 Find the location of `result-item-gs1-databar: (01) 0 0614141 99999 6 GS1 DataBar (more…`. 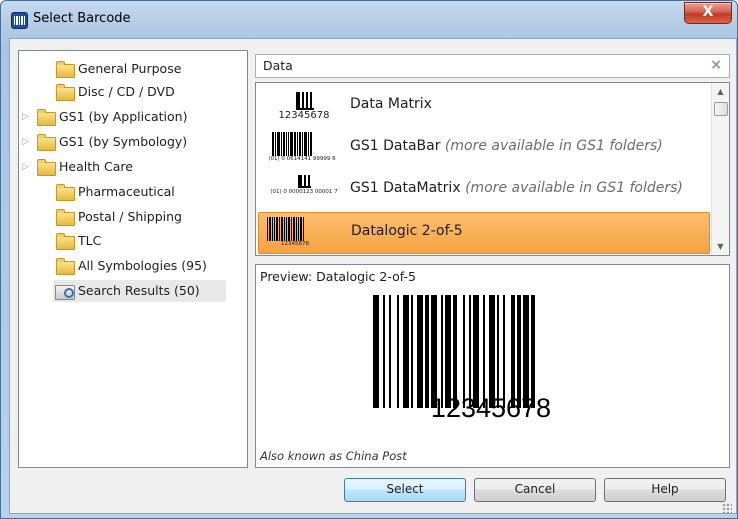

result-item-gs1-databar: (01) 0 0614141 99999 6 GS1 DataBar (more… is located at coordinates (483, 148).